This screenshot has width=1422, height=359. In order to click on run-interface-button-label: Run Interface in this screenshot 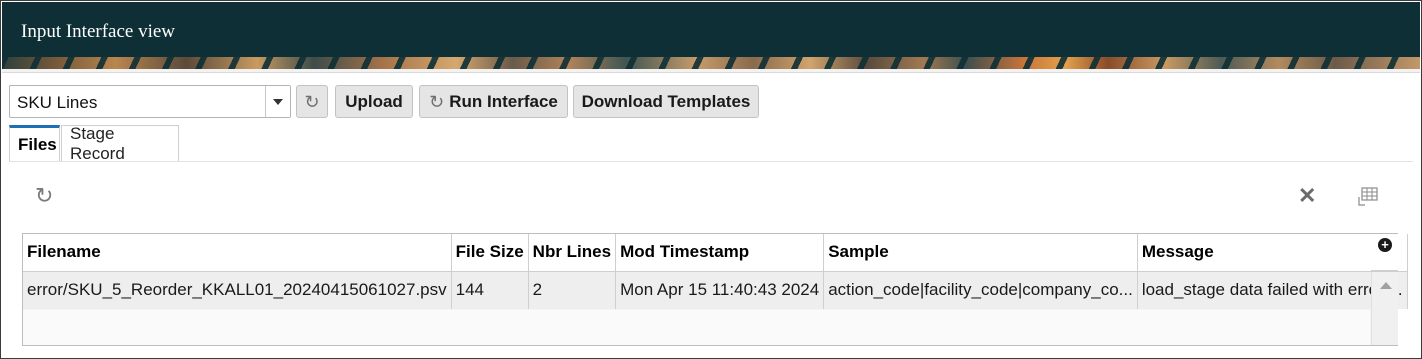, I will do `click(503, 101)`.